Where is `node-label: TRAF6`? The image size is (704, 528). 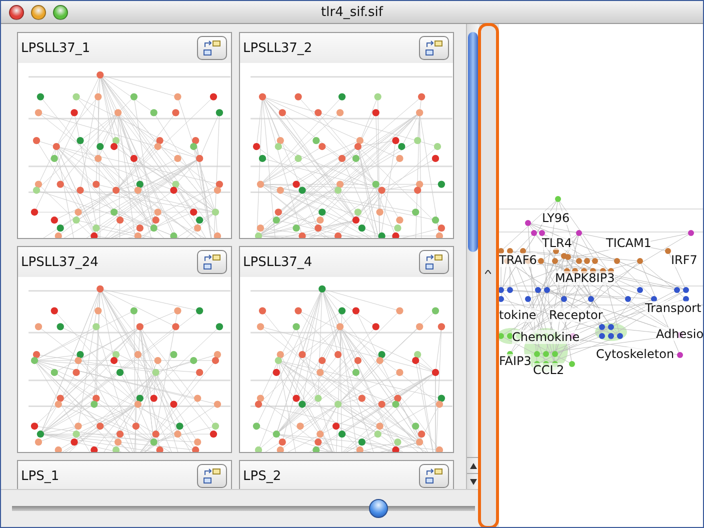 node-label: TRAF6 is located at coordinates (518, 260).